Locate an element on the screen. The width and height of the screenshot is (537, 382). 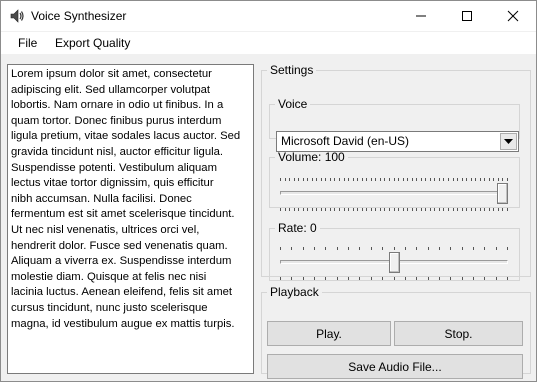
rate-ticks-bottom is located at coordinates (394, 278).